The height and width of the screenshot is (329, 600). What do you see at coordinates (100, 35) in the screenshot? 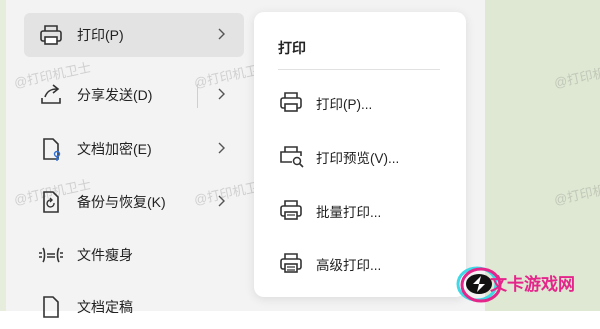
I see `menu-item-label: 打印(P)` at bounding box center [100, 35].